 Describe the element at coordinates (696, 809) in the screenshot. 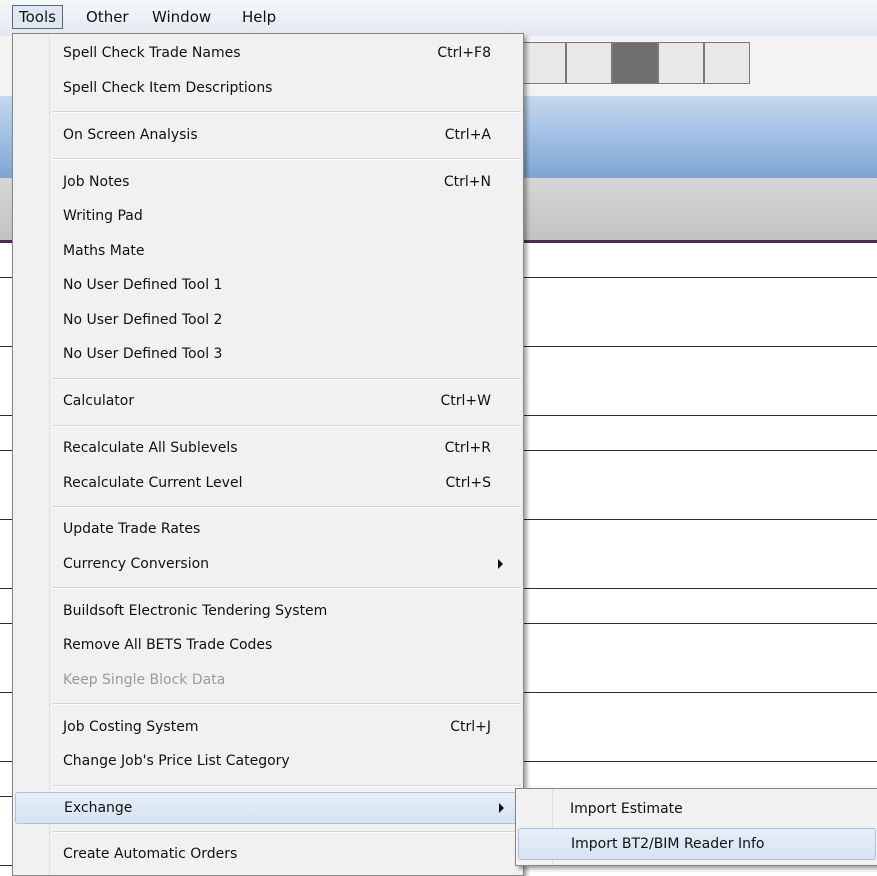

I see `submenu-item-import-estimate: Import Estimate` at that location.